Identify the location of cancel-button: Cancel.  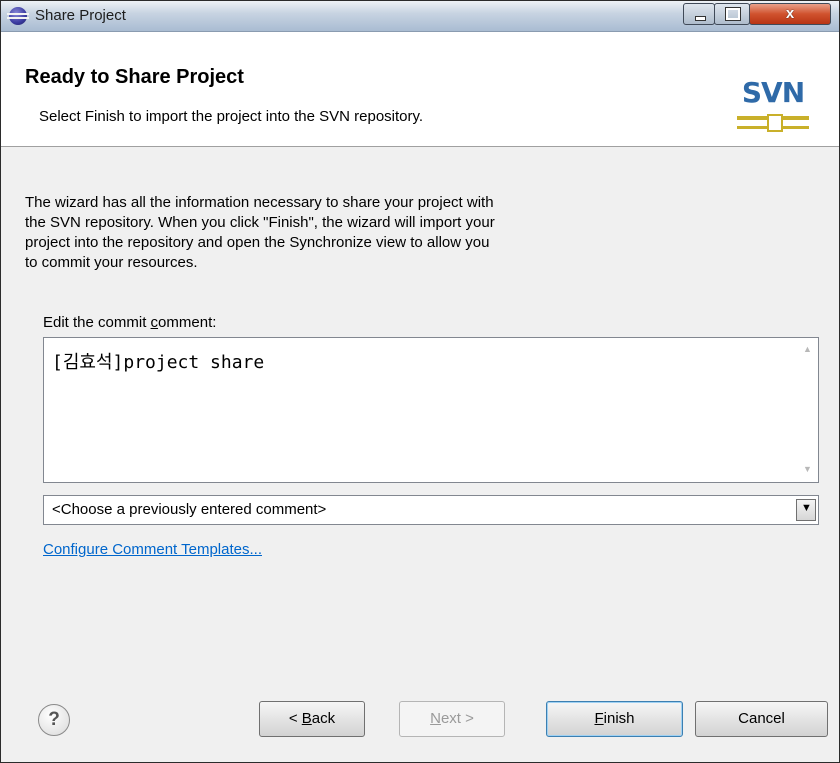
(761, 719).